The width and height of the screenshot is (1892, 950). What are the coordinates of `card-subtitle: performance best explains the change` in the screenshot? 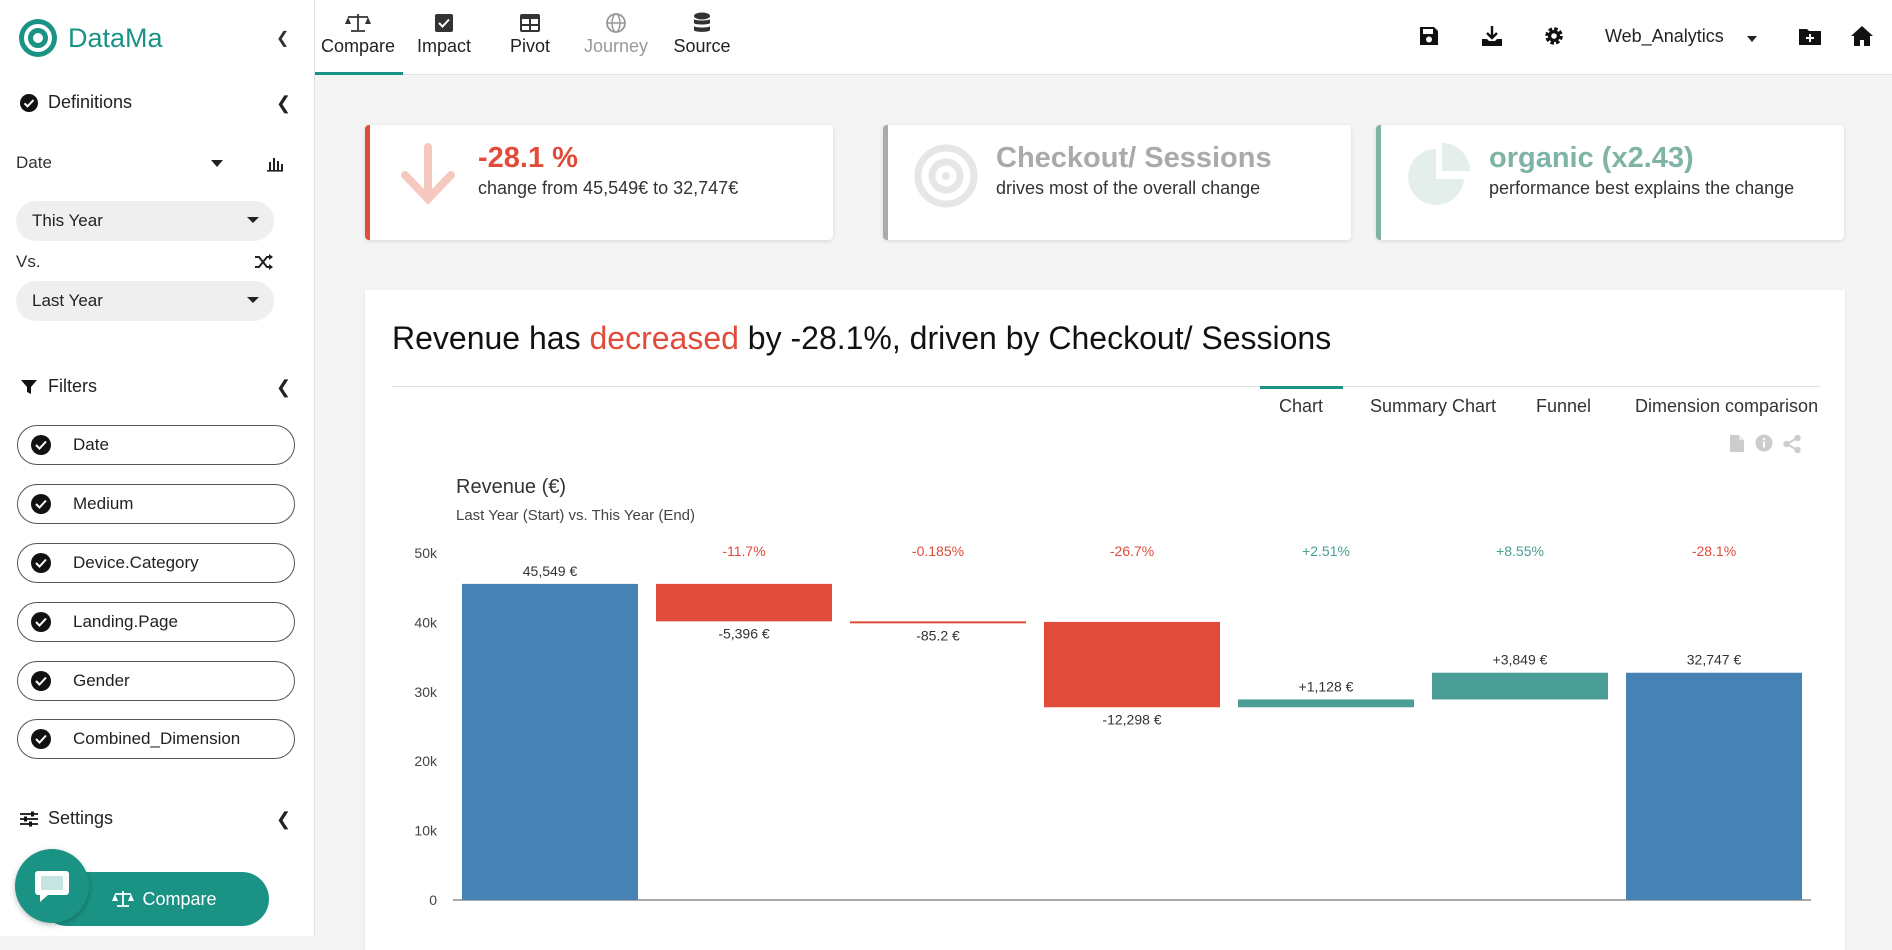 It's located at (1642, 188).